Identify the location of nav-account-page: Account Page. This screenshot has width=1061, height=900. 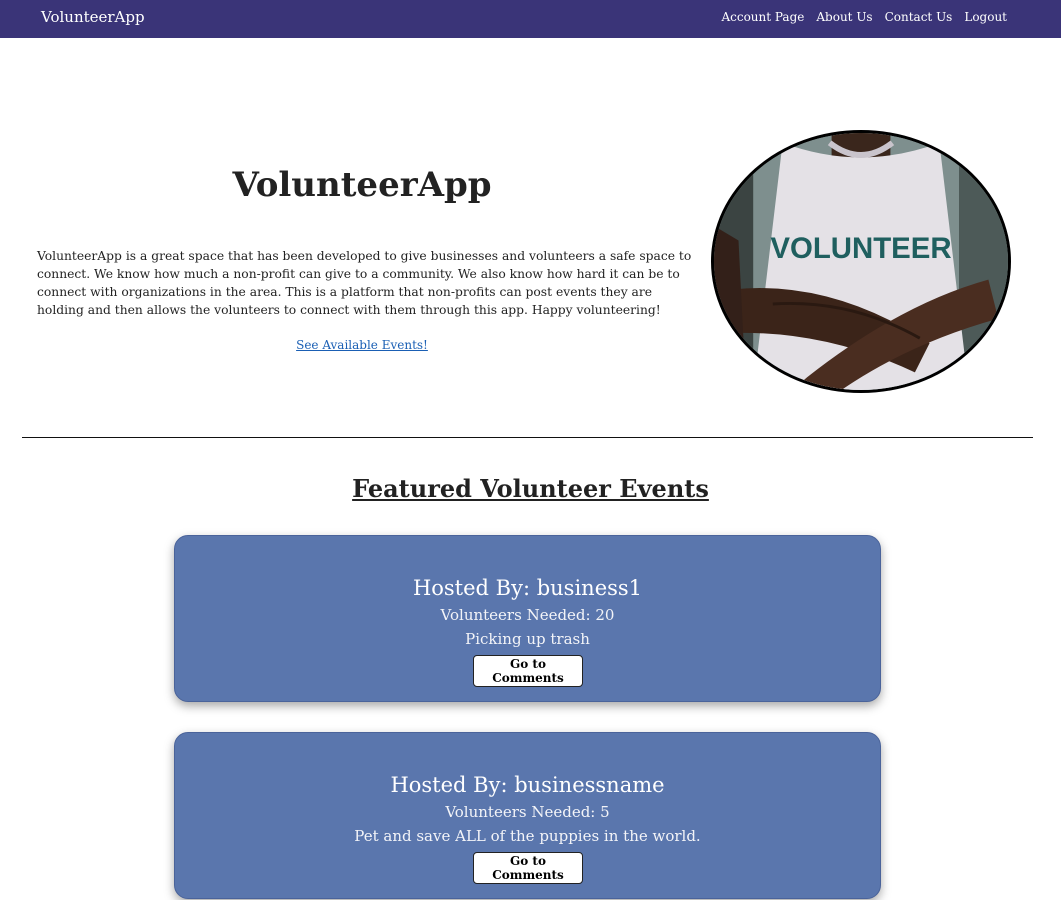
(762, 17).